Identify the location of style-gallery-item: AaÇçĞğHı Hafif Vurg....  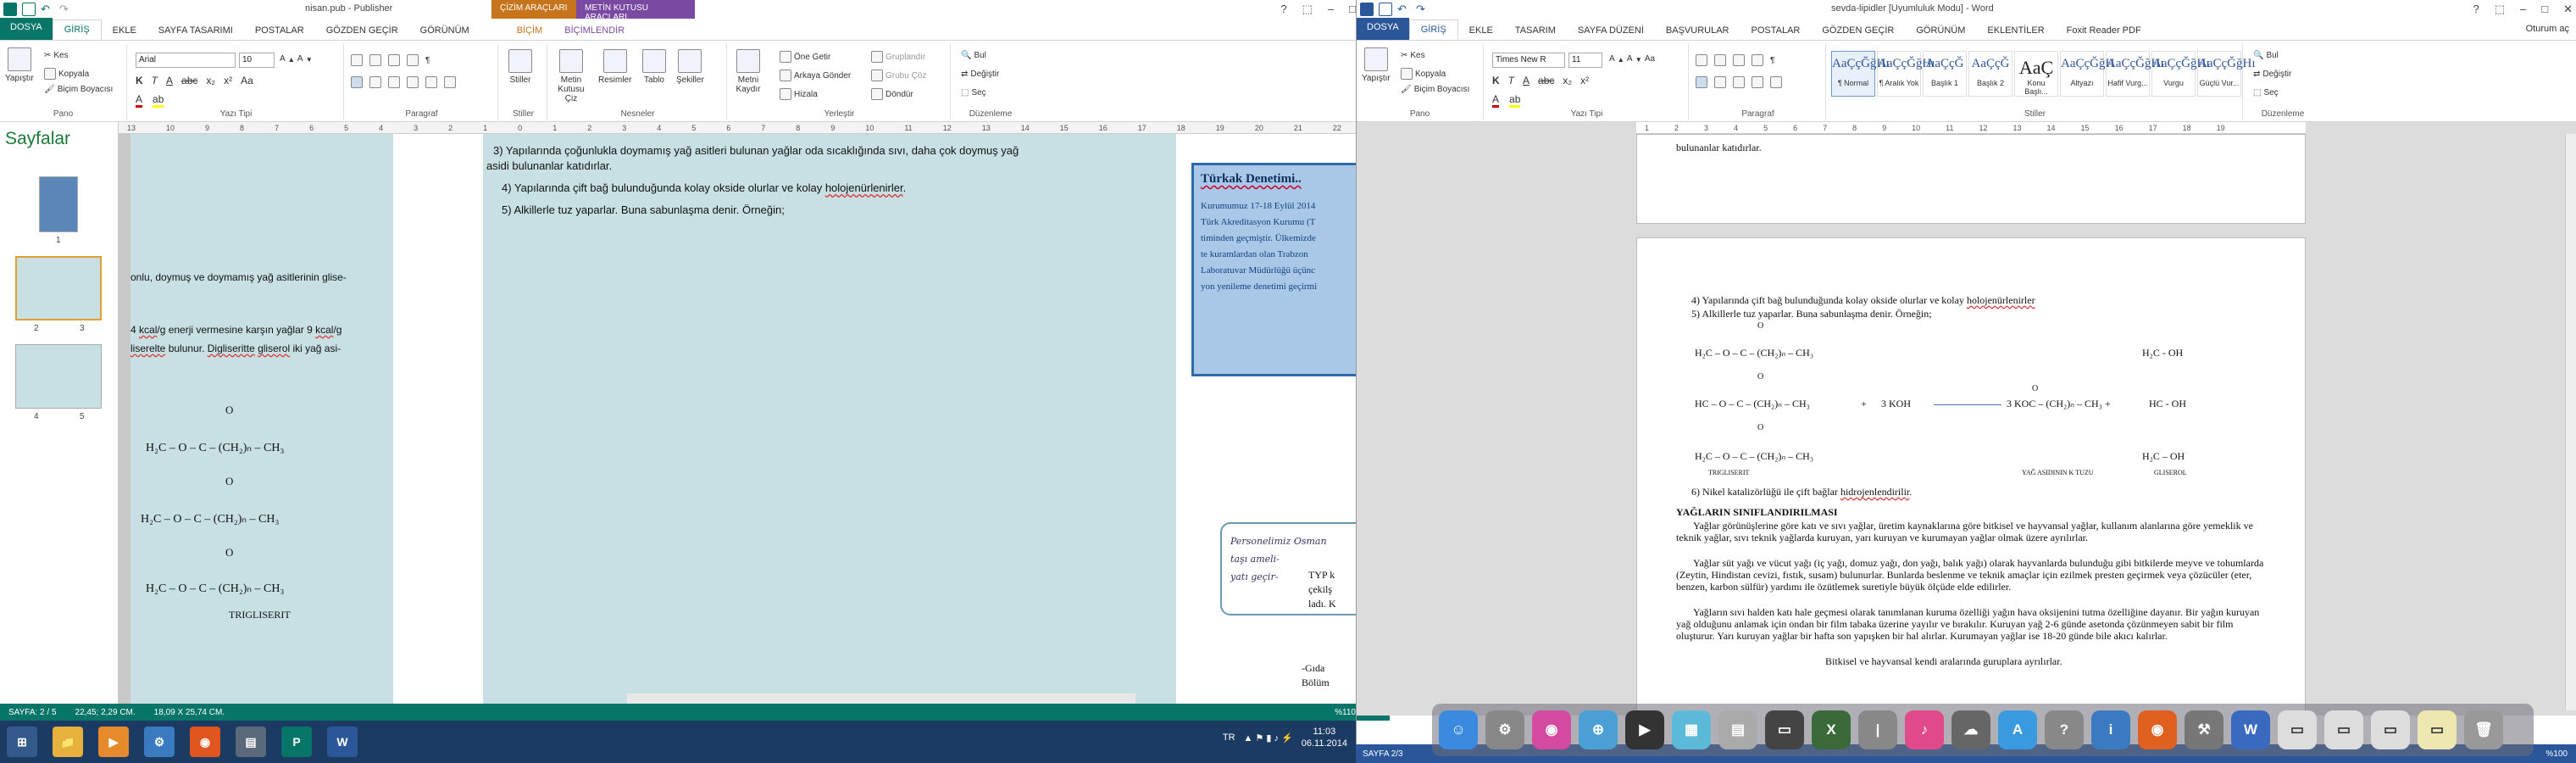
(2135, 74).